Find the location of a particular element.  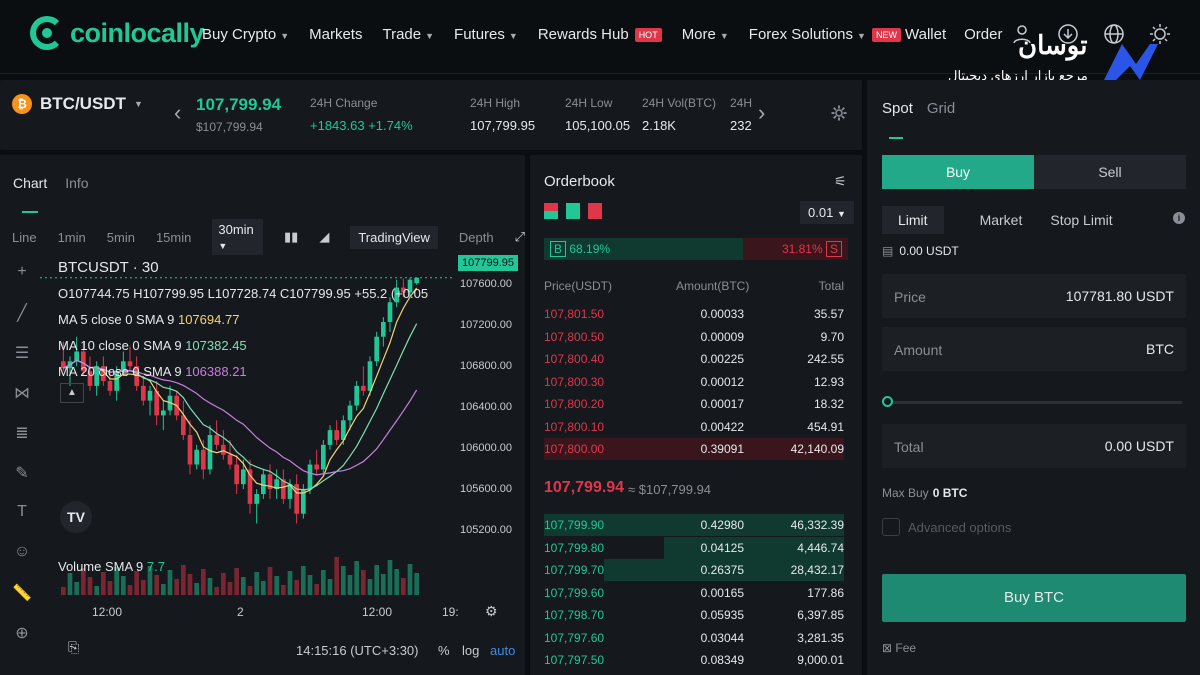

ask-row: 107,800.20 0.00017 18.32 is located at coordinates (694, 404).